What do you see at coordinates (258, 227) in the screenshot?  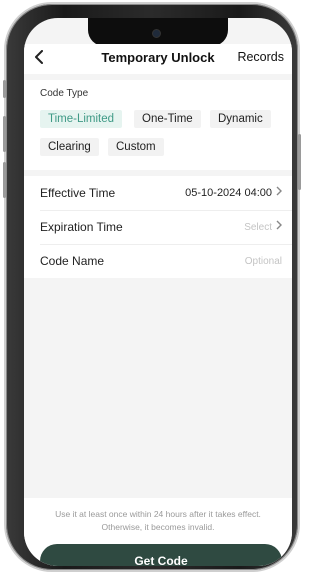 I see `expiration-time-placeholder: Select` at bounding box center [258, 227].